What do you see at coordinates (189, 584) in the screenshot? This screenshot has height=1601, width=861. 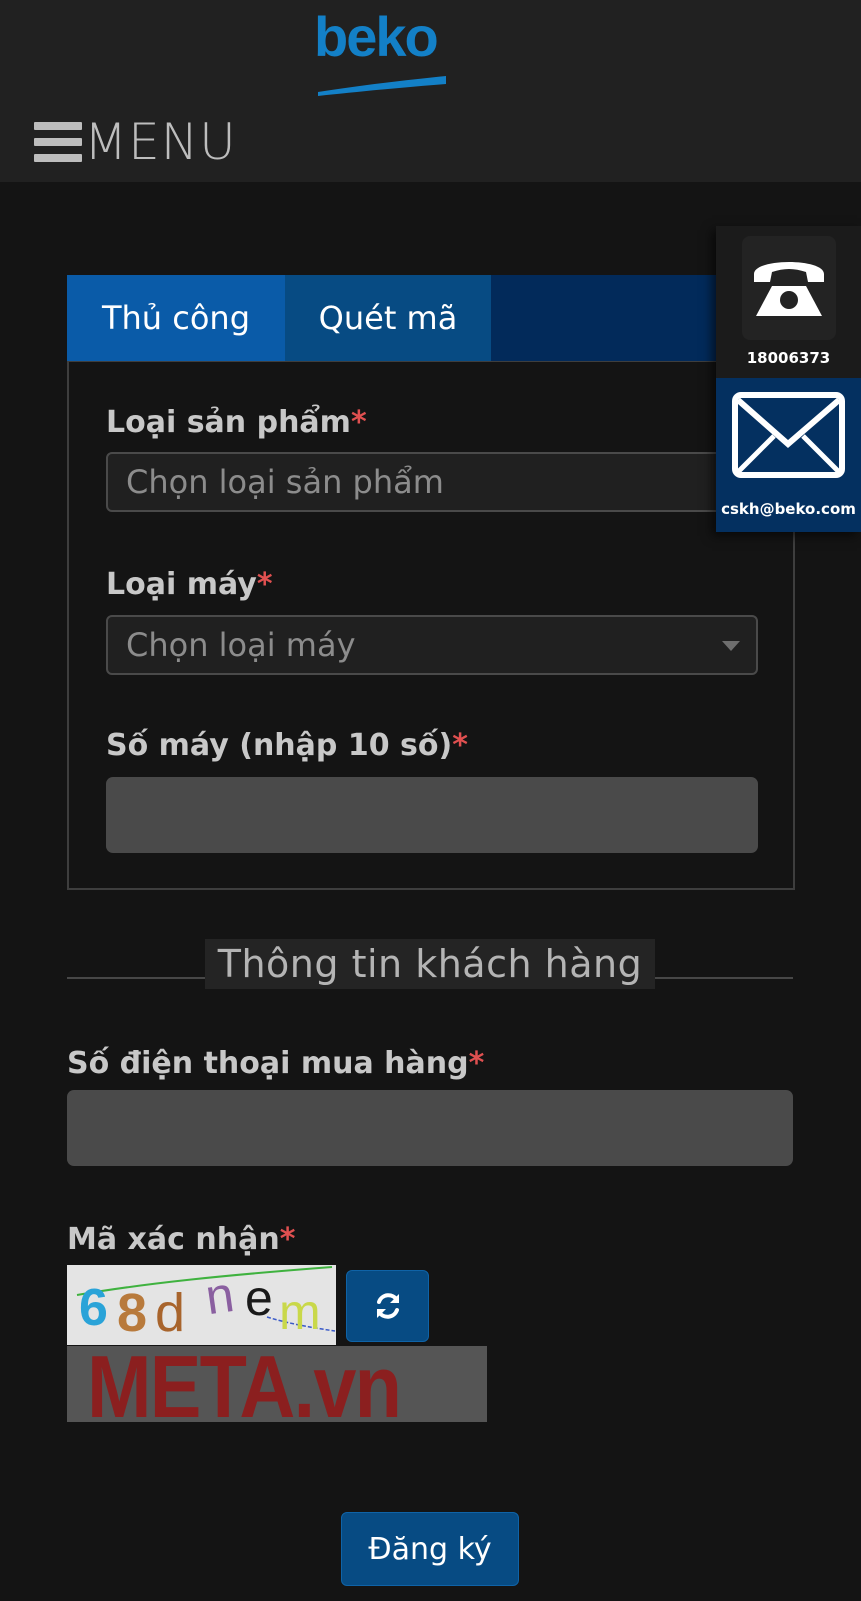 I see `machine-type-label: Loại máy*` at bounding box center [189, 584].